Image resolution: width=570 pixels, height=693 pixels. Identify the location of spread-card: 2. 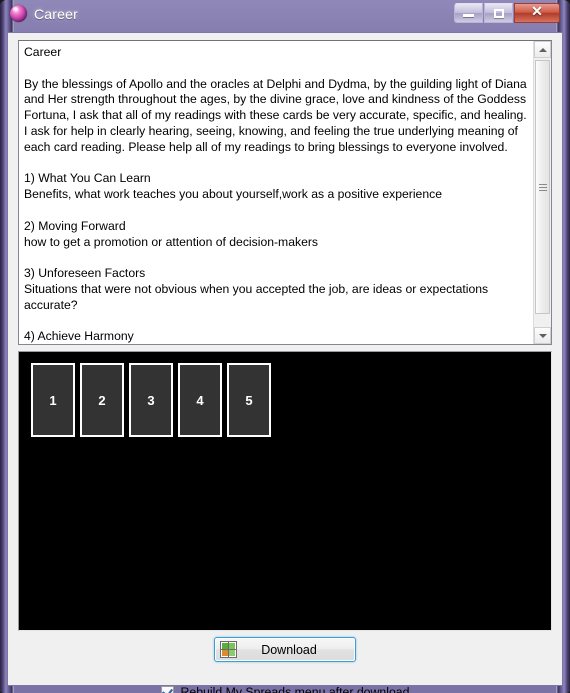
(102, 400).